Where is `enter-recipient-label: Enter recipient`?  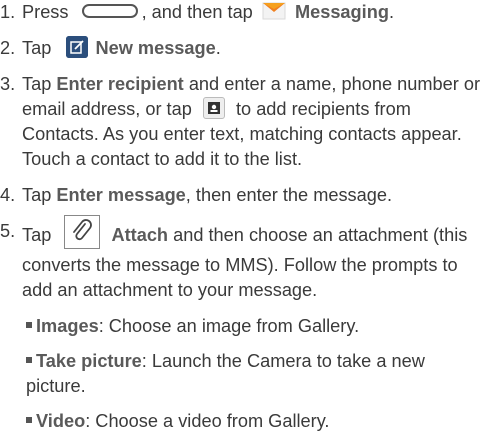 enter-recipient-label: Enter recipient is located at coordinates (120, 84).